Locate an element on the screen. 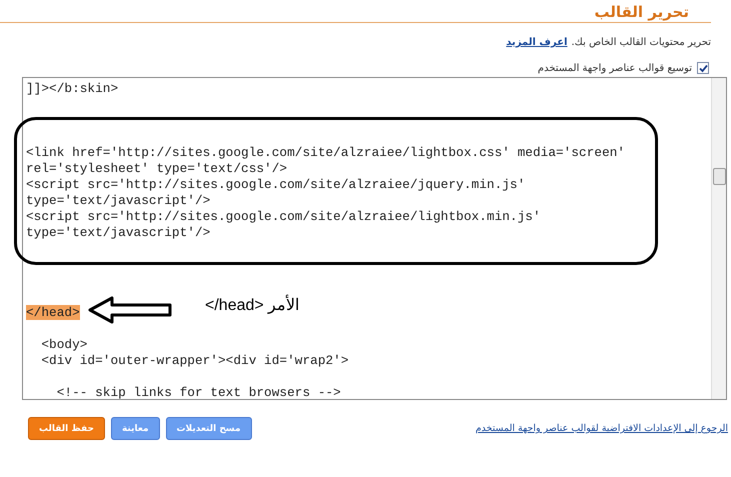 The width and height of the screenshot is (731, 477). page-title: تحرير القالب is located at coordinates (641, 12).